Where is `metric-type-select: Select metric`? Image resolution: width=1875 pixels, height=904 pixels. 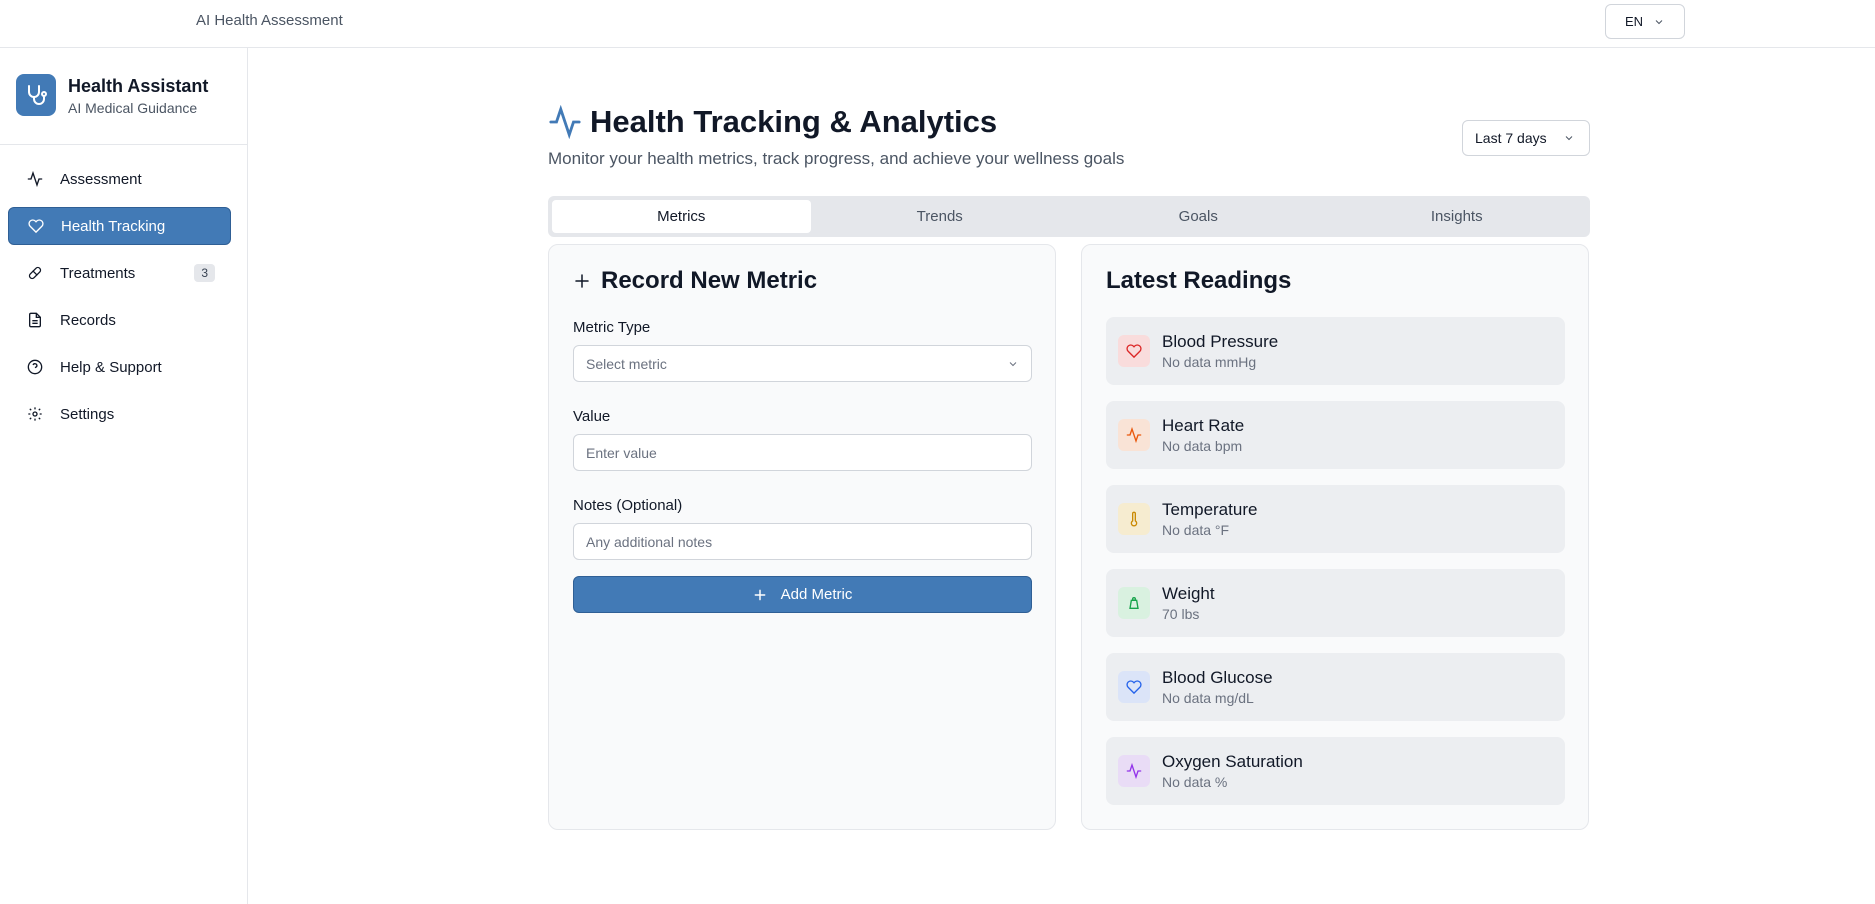
metric-type-select: Select metric is located at coordinates (802, 363).